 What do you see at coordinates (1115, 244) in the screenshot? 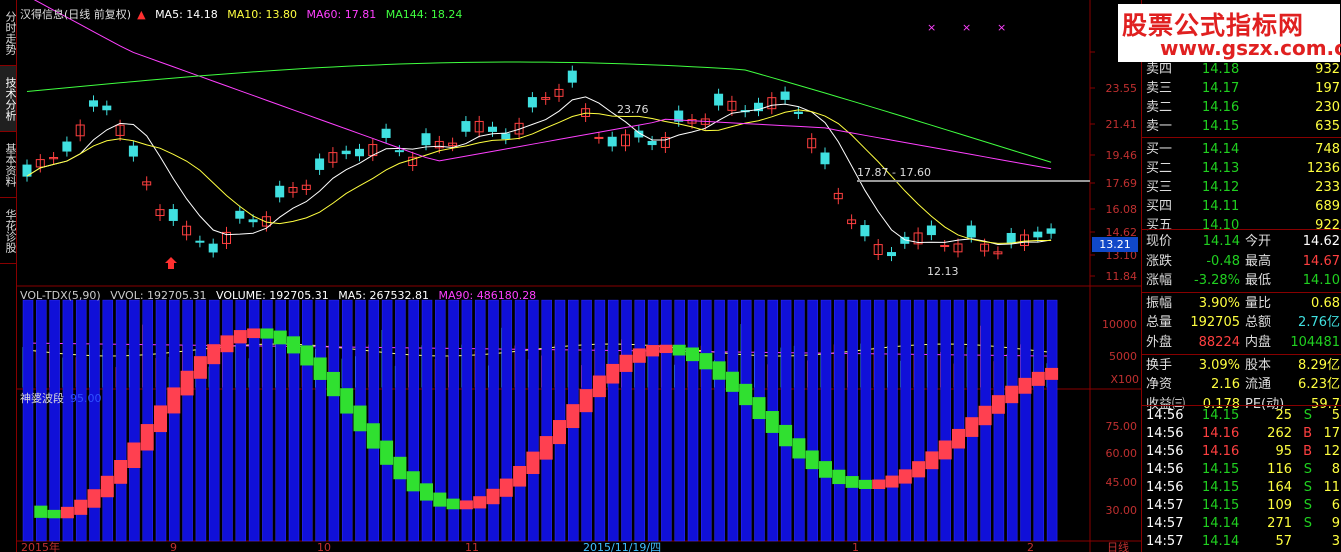
I see `current-price-tag: 13.21` at bounding box center [1115, 244].